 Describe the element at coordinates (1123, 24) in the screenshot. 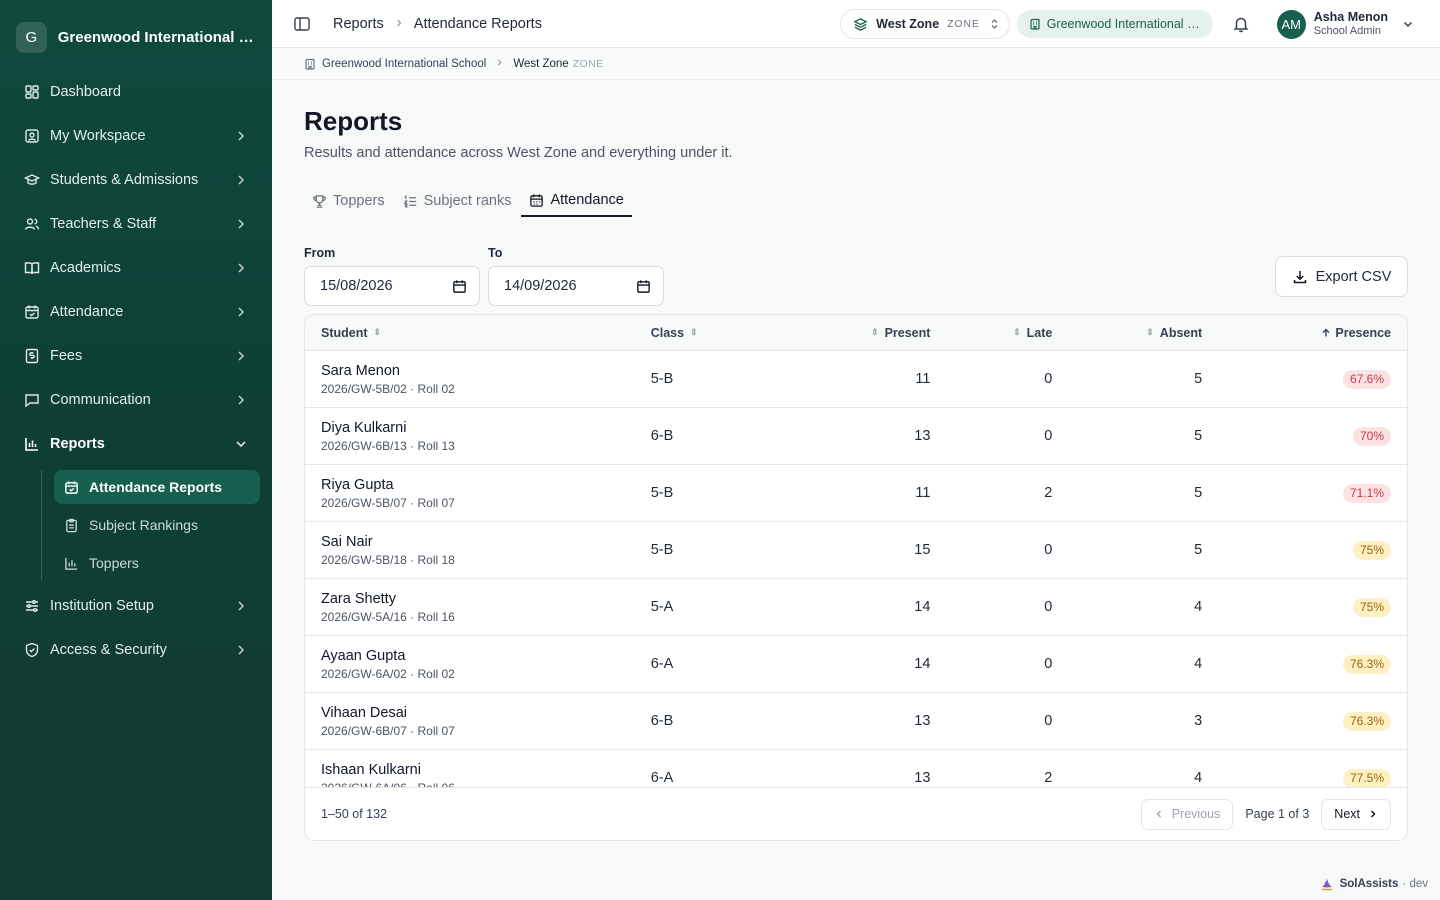

I see `school-name: Greenwood International School` at that location.